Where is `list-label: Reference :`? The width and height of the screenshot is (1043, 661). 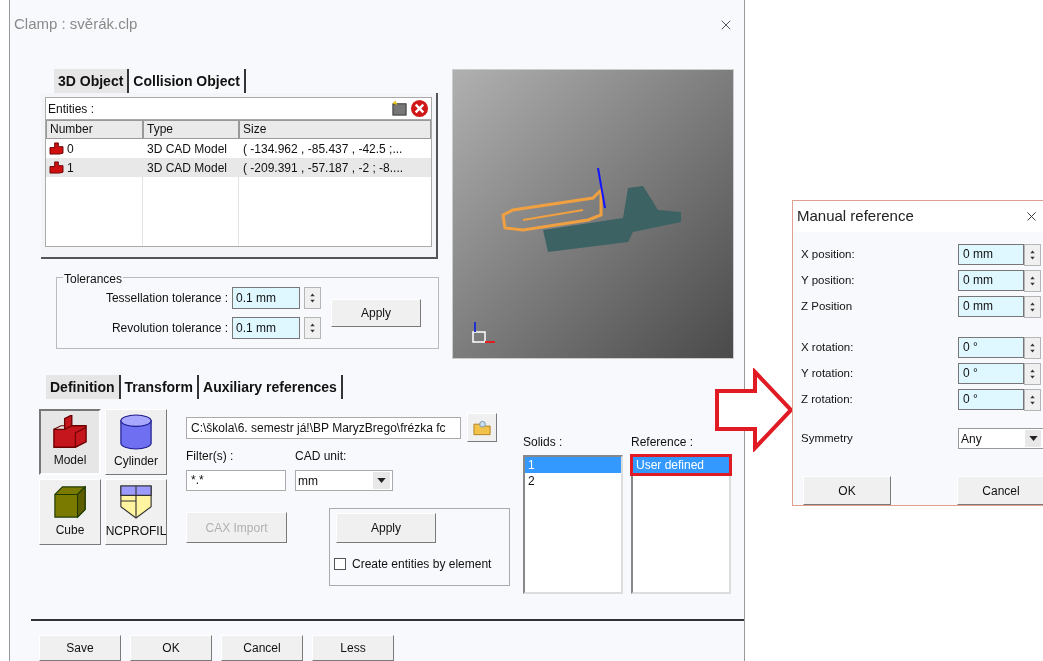
list-label: Reference : is located at coordinates (663, 443).